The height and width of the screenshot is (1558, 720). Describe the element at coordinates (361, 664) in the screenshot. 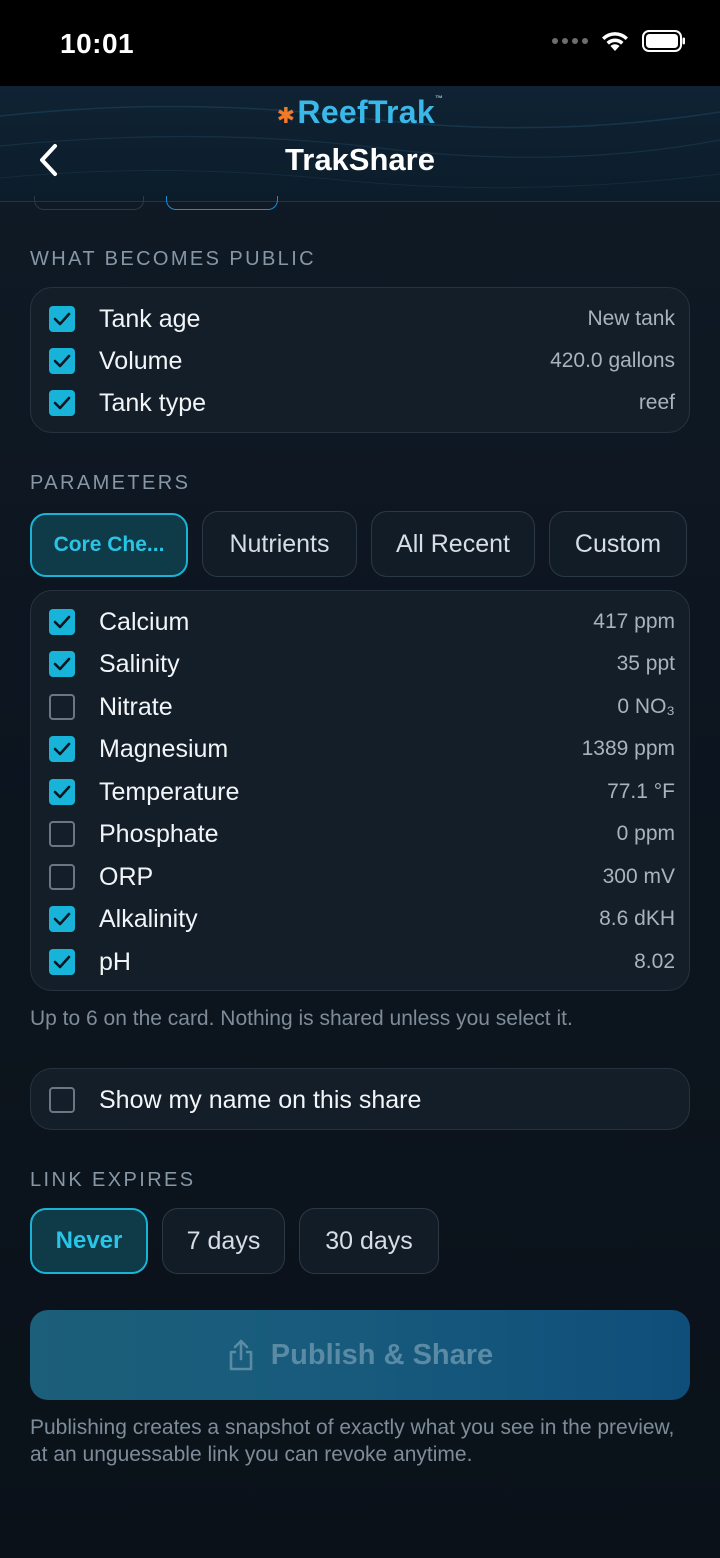

I see `param-row-salinity: Salinity 35 ppt` at that location.